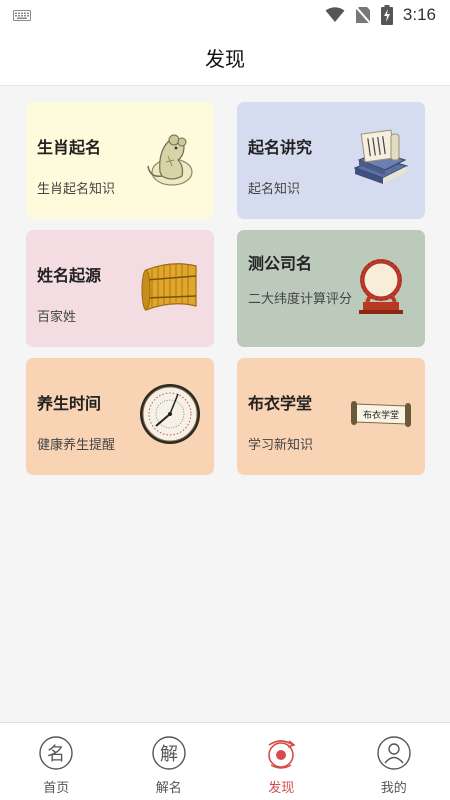 The width and height of the screenshot is (450, 800). I want to click on nav-profile: 我的, so click(394, 761).